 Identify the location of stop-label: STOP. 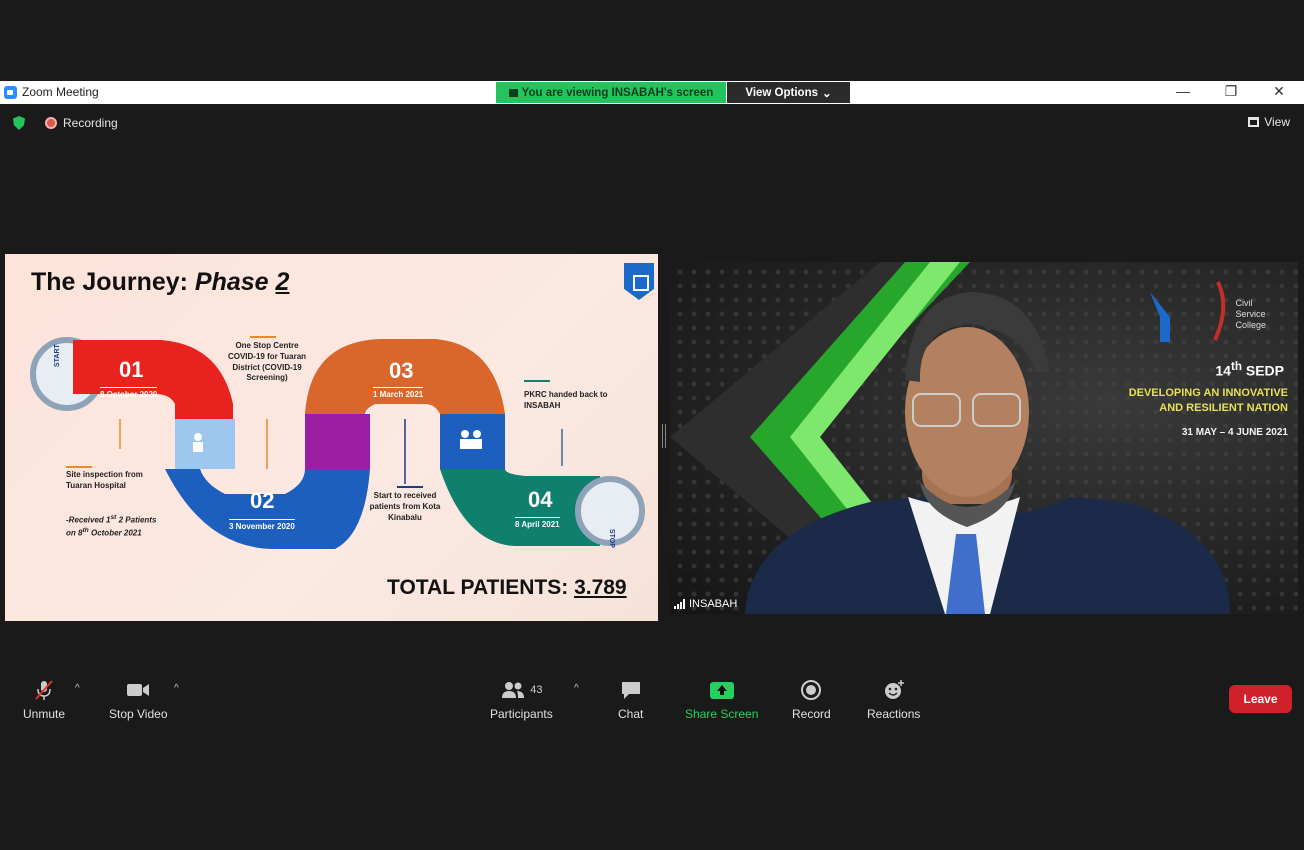
(611, 538).